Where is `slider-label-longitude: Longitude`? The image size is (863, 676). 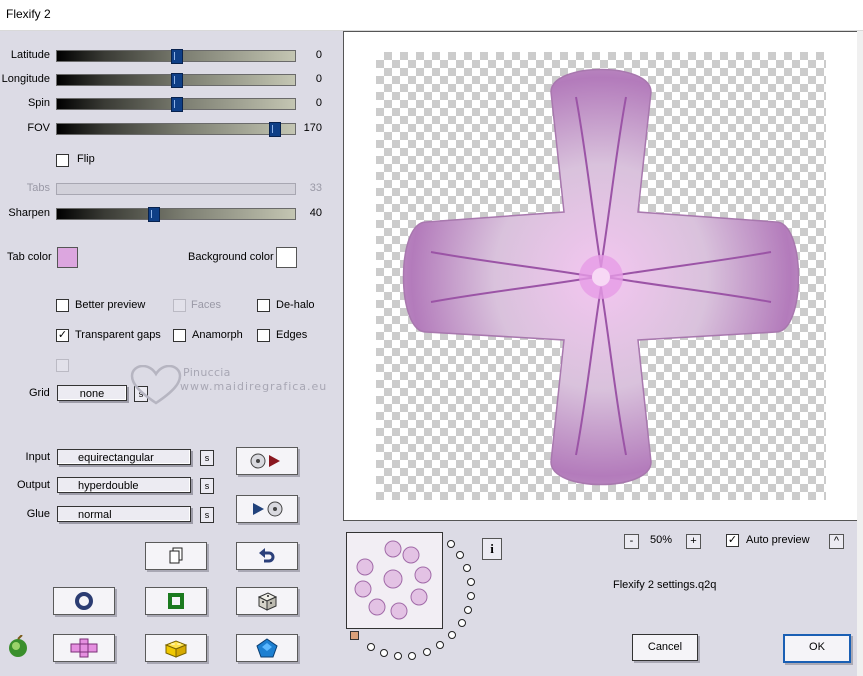
slider-label-longitude: Longitude is located at coordinates (25, 79).